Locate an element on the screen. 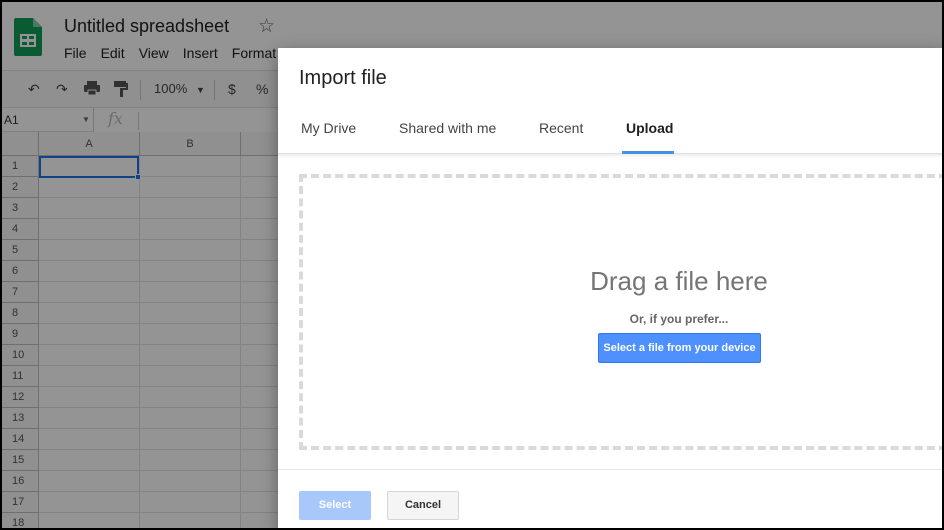  select-button: Select is located at coordinates (335, 505).